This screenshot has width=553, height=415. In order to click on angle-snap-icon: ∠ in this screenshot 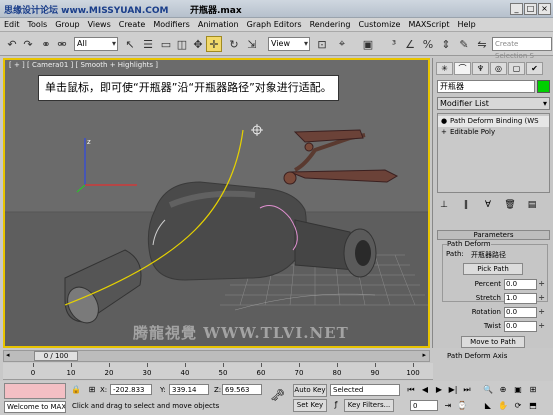, I will do `click(410, 44)`.